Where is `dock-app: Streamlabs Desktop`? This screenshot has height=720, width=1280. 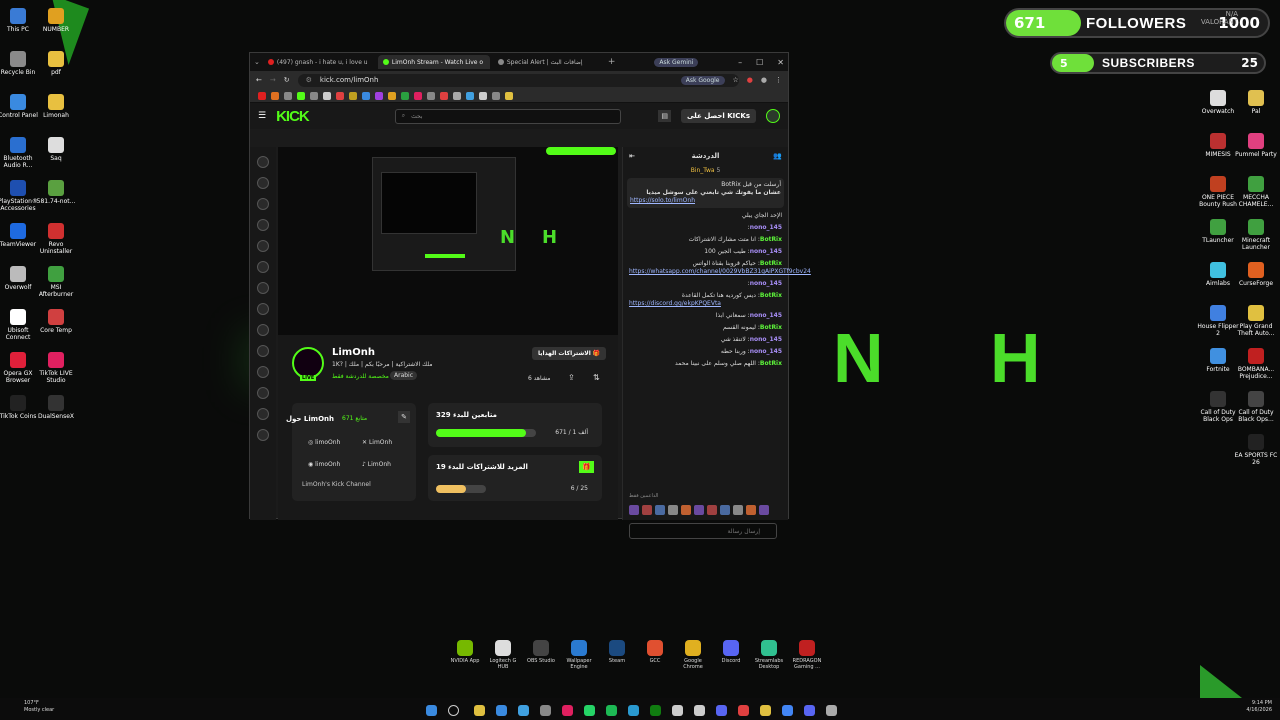
dock-app: Streamlabs Desktop is located at coordinates (769, 655).